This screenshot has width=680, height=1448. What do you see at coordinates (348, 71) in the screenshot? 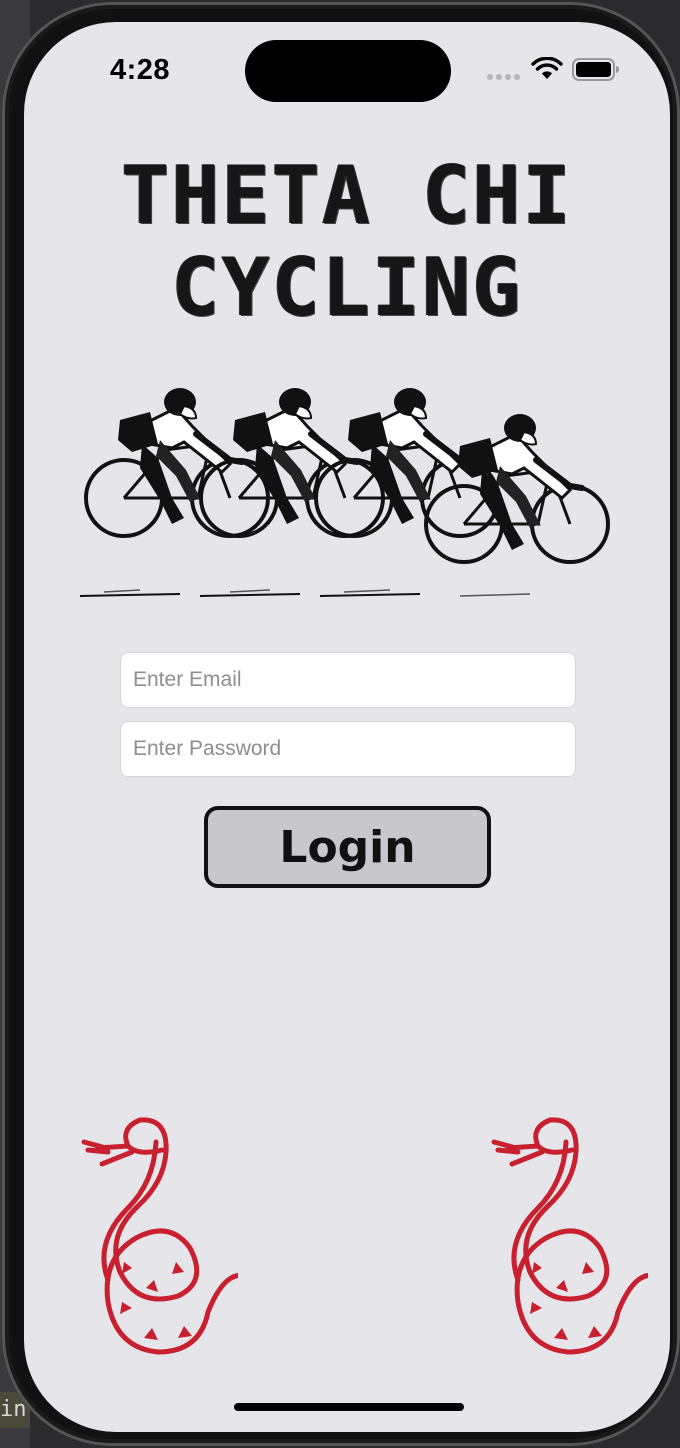
I see `dynamic-island` at bounding box center [348, 71].